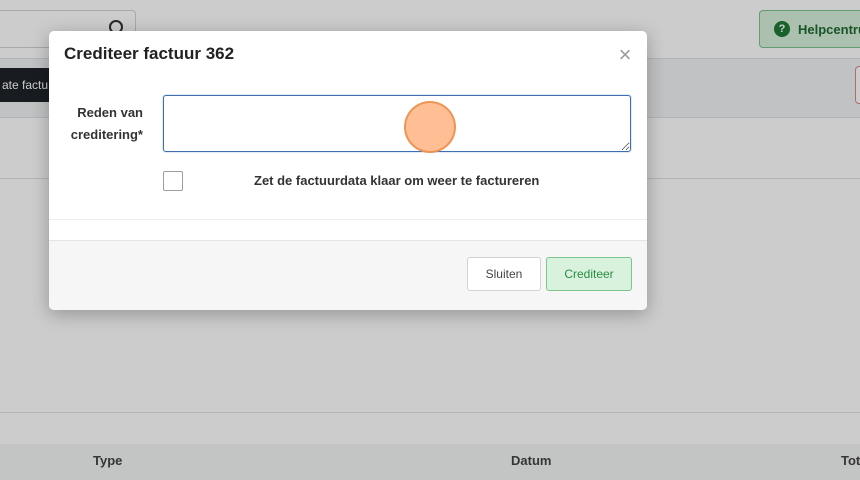 This screenshot has height=480, width=860. Describe the element at coordinates (504, 274) in the screenshot. I see `close-button: Sluiten` at that location.